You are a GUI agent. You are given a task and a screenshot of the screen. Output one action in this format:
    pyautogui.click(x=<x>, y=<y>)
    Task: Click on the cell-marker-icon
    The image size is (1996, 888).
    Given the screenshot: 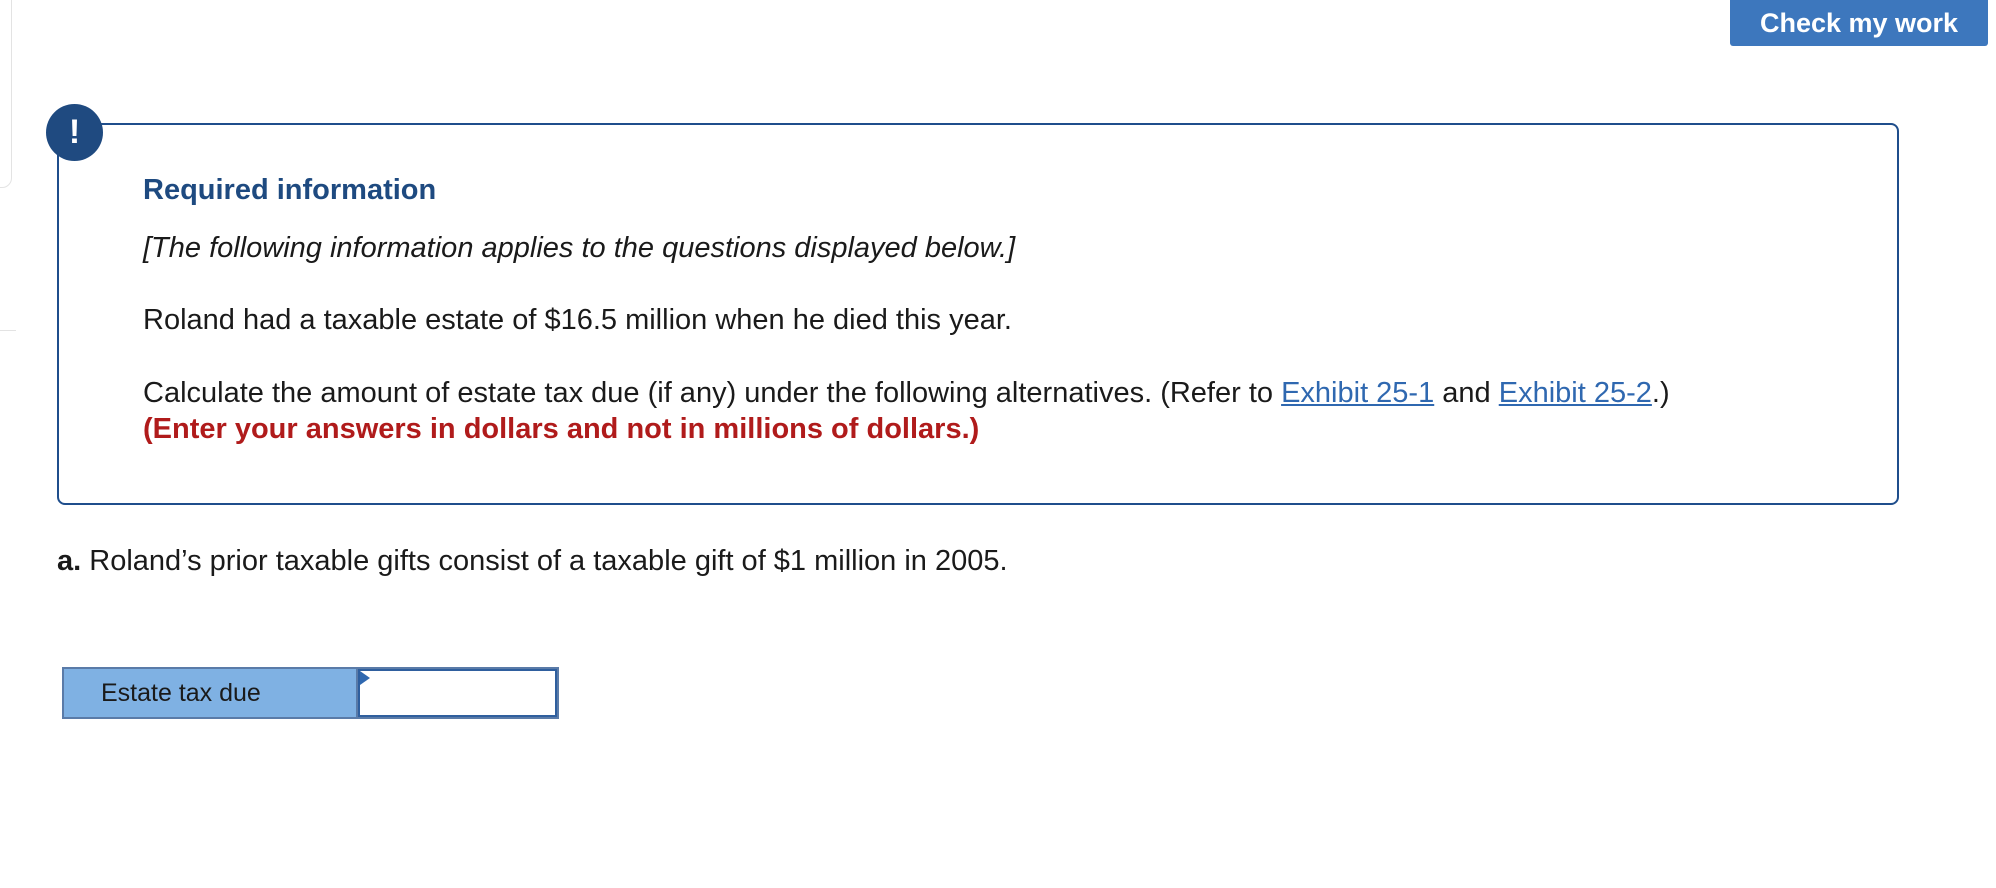 What is the action you would take?
    pyautogui.click(x=365, y=678)
    